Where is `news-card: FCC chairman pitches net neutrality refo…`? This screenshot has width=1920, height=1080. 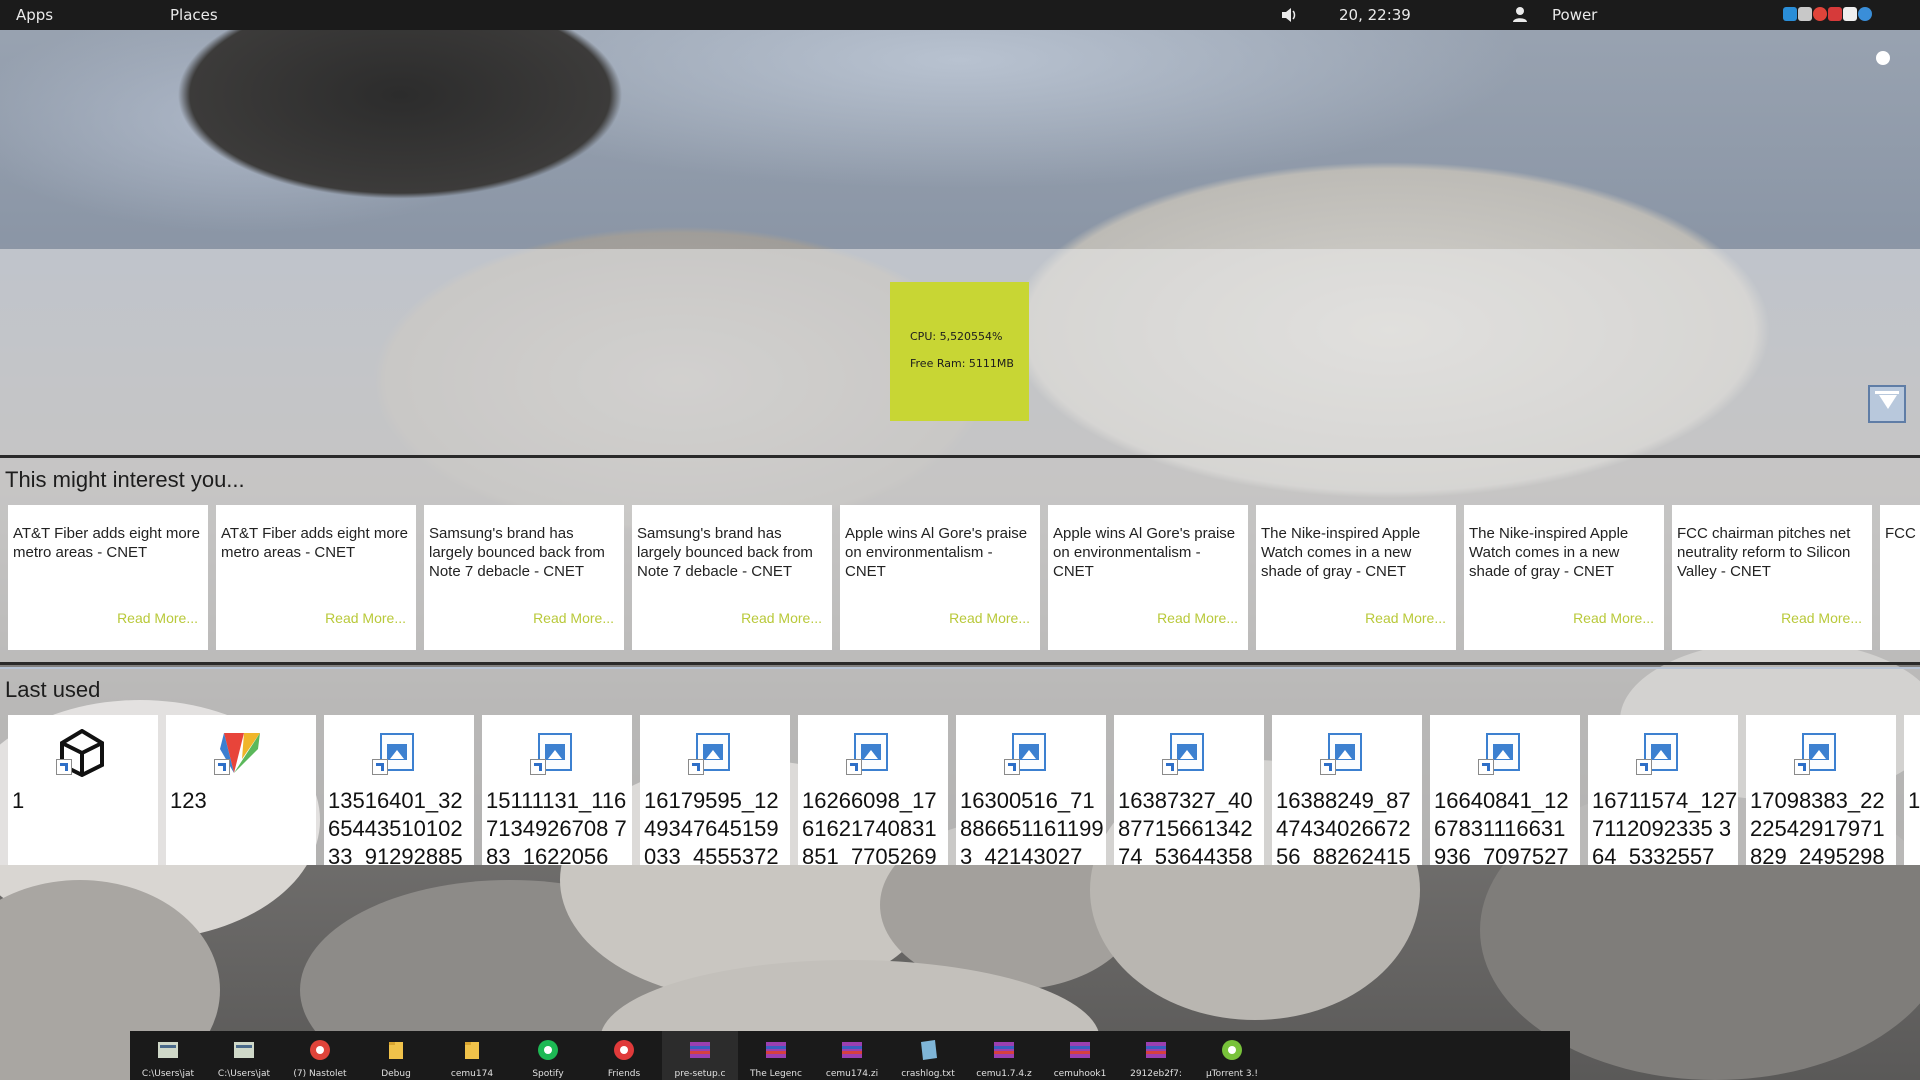
news-card: FCC chairman pitches net neutrality refo… is located at coordinates (1772, 577).